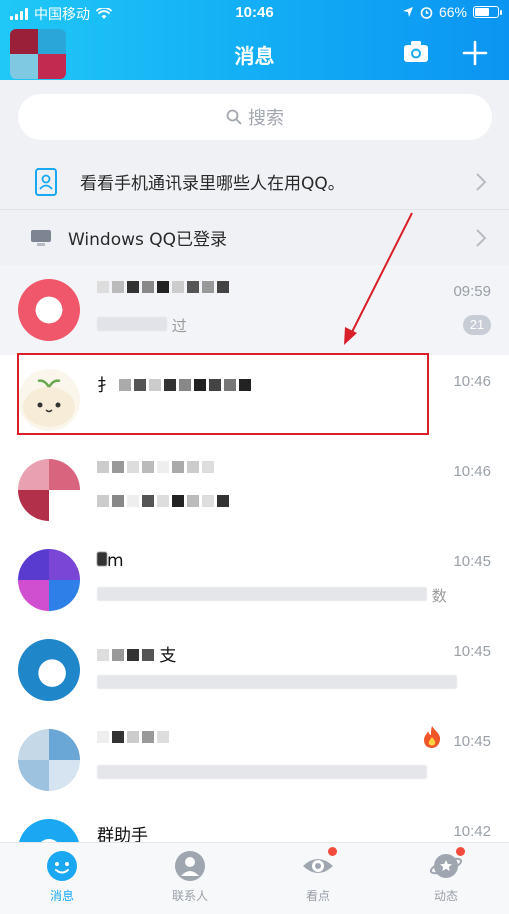 The width and height of the screenshot is (509, 914). Describe the element at coordinates (254, 56) in the screenshot. I see `page-title: 消息` at that location.